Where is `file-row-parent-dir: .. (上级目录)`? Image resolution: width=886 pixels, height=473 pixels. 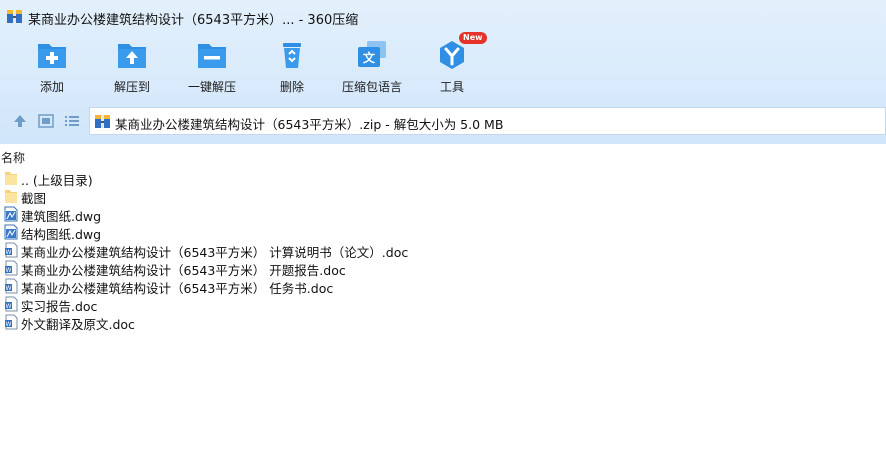
file-row-parent-dir: .. (上级目录) is located at coordinates (443, 178).